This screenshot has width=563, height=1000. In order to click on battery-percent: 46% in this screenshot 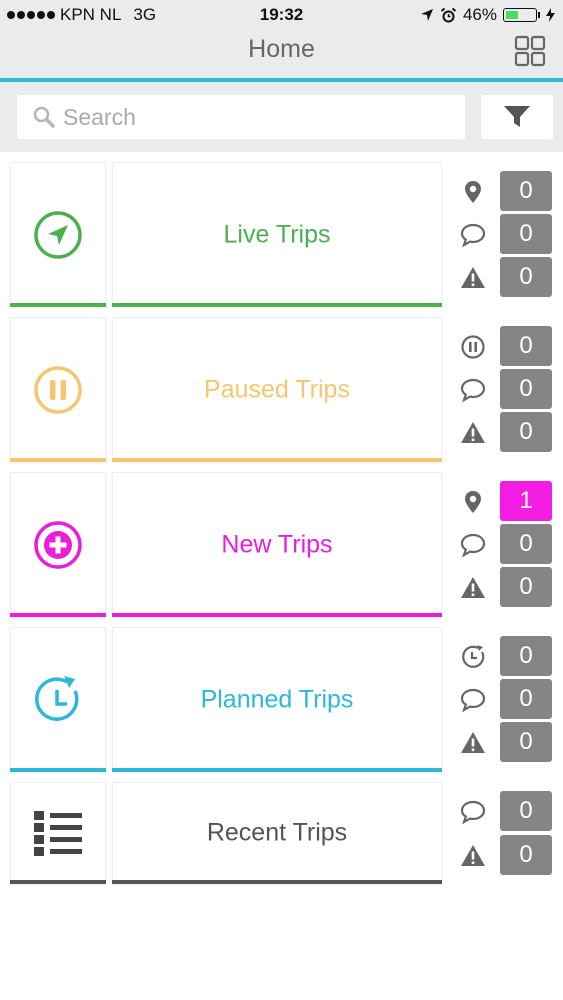, I will do `click(479, 14)`.